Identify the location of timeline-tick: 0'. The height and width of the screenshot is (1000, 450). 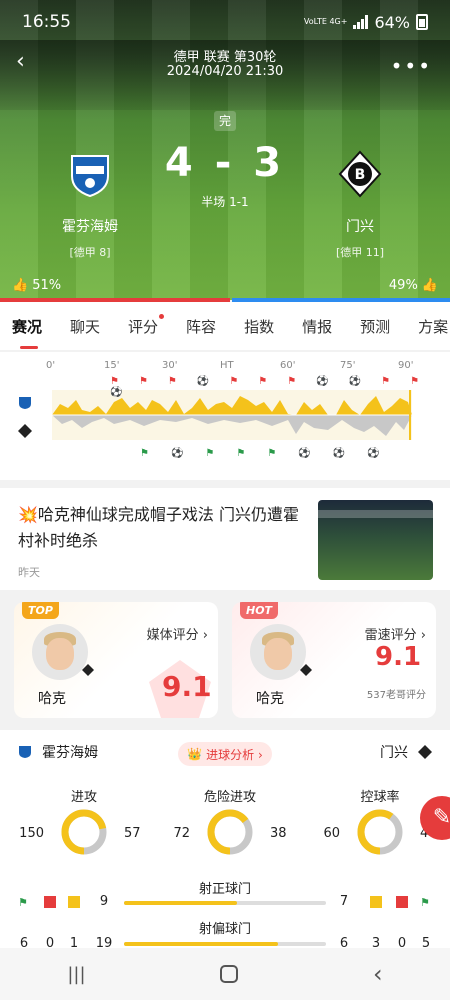
(51, 365).